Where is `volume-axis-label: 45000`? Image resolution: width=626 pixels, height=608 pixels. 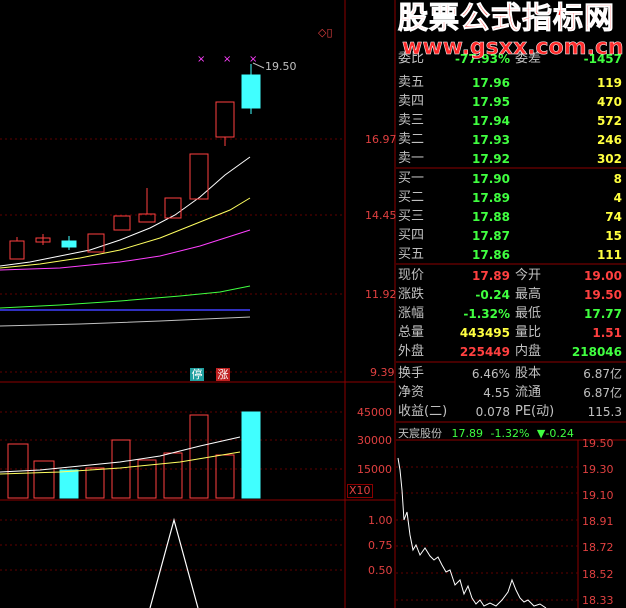
volume-axis-label: 45000 is located at coordinates (374, 412).